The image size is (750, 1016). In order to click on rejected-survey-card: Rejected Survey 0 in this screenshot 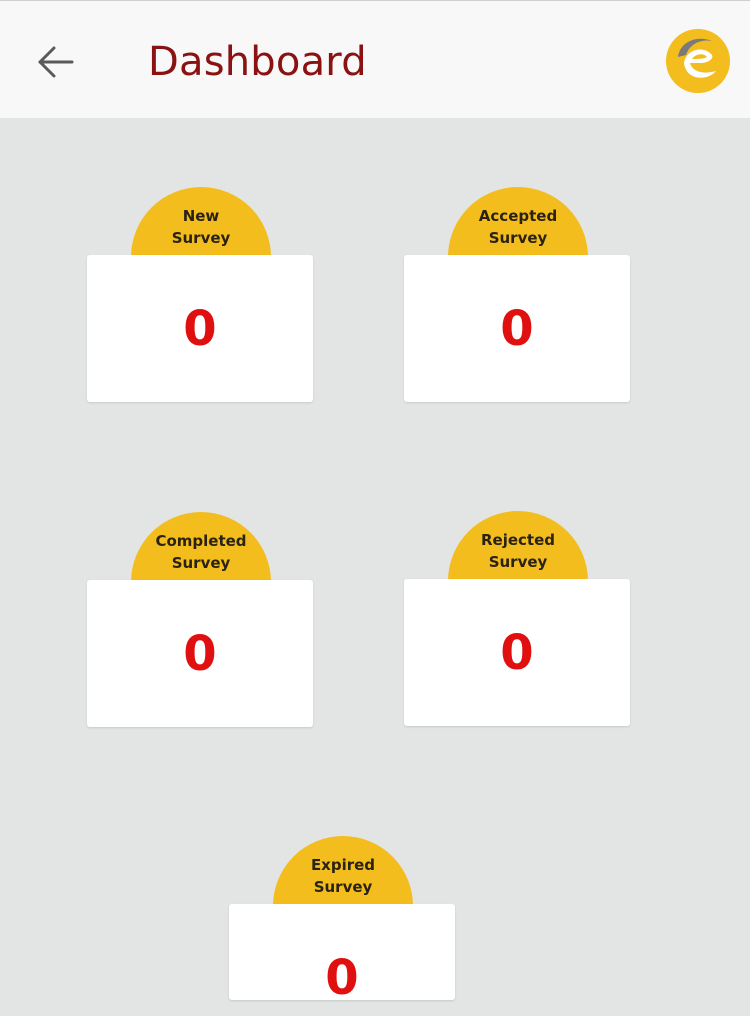, I will do `click(517, 618)`.